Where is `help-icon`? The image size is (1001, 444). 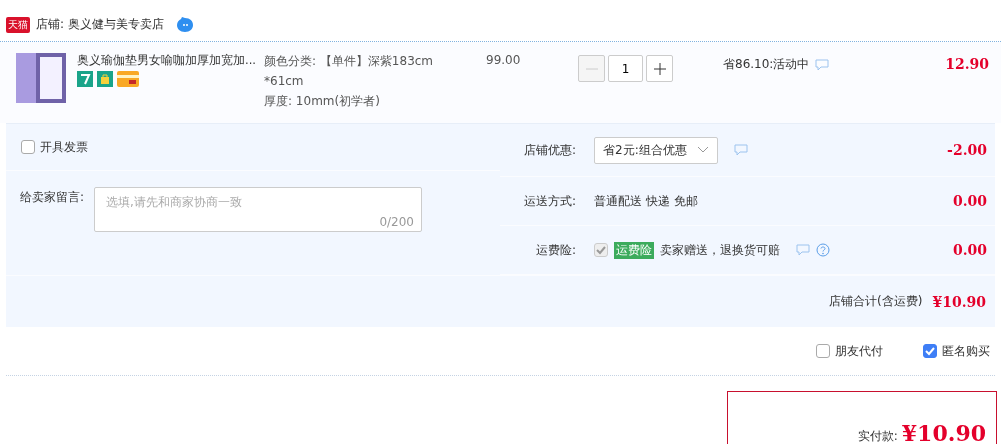 help-icon is located at coordinates (823, 250).